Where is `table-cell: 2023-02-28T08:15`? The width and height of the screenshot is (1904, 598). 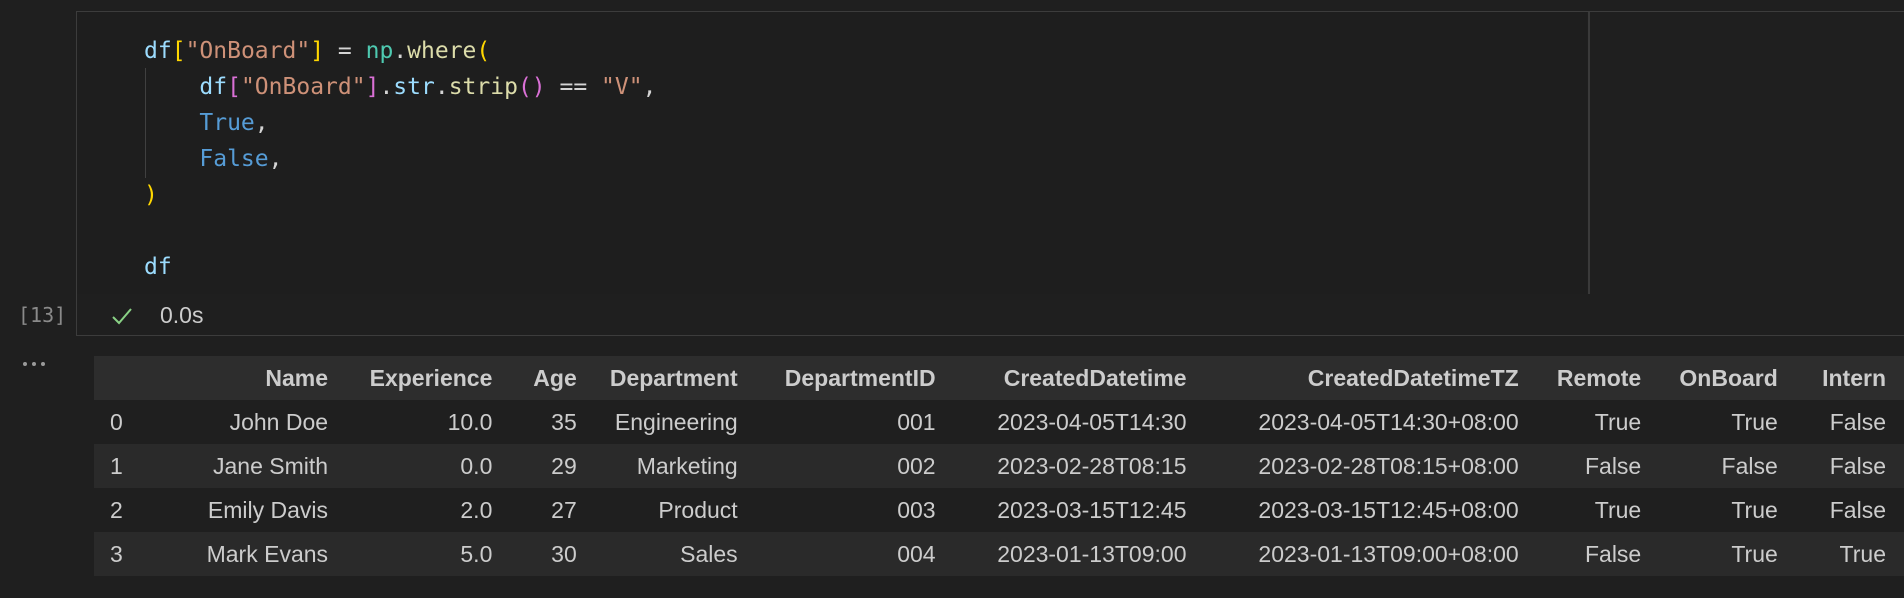
table-cell: 2023-02-28T08:15 is located at coordinates (1079, 466).